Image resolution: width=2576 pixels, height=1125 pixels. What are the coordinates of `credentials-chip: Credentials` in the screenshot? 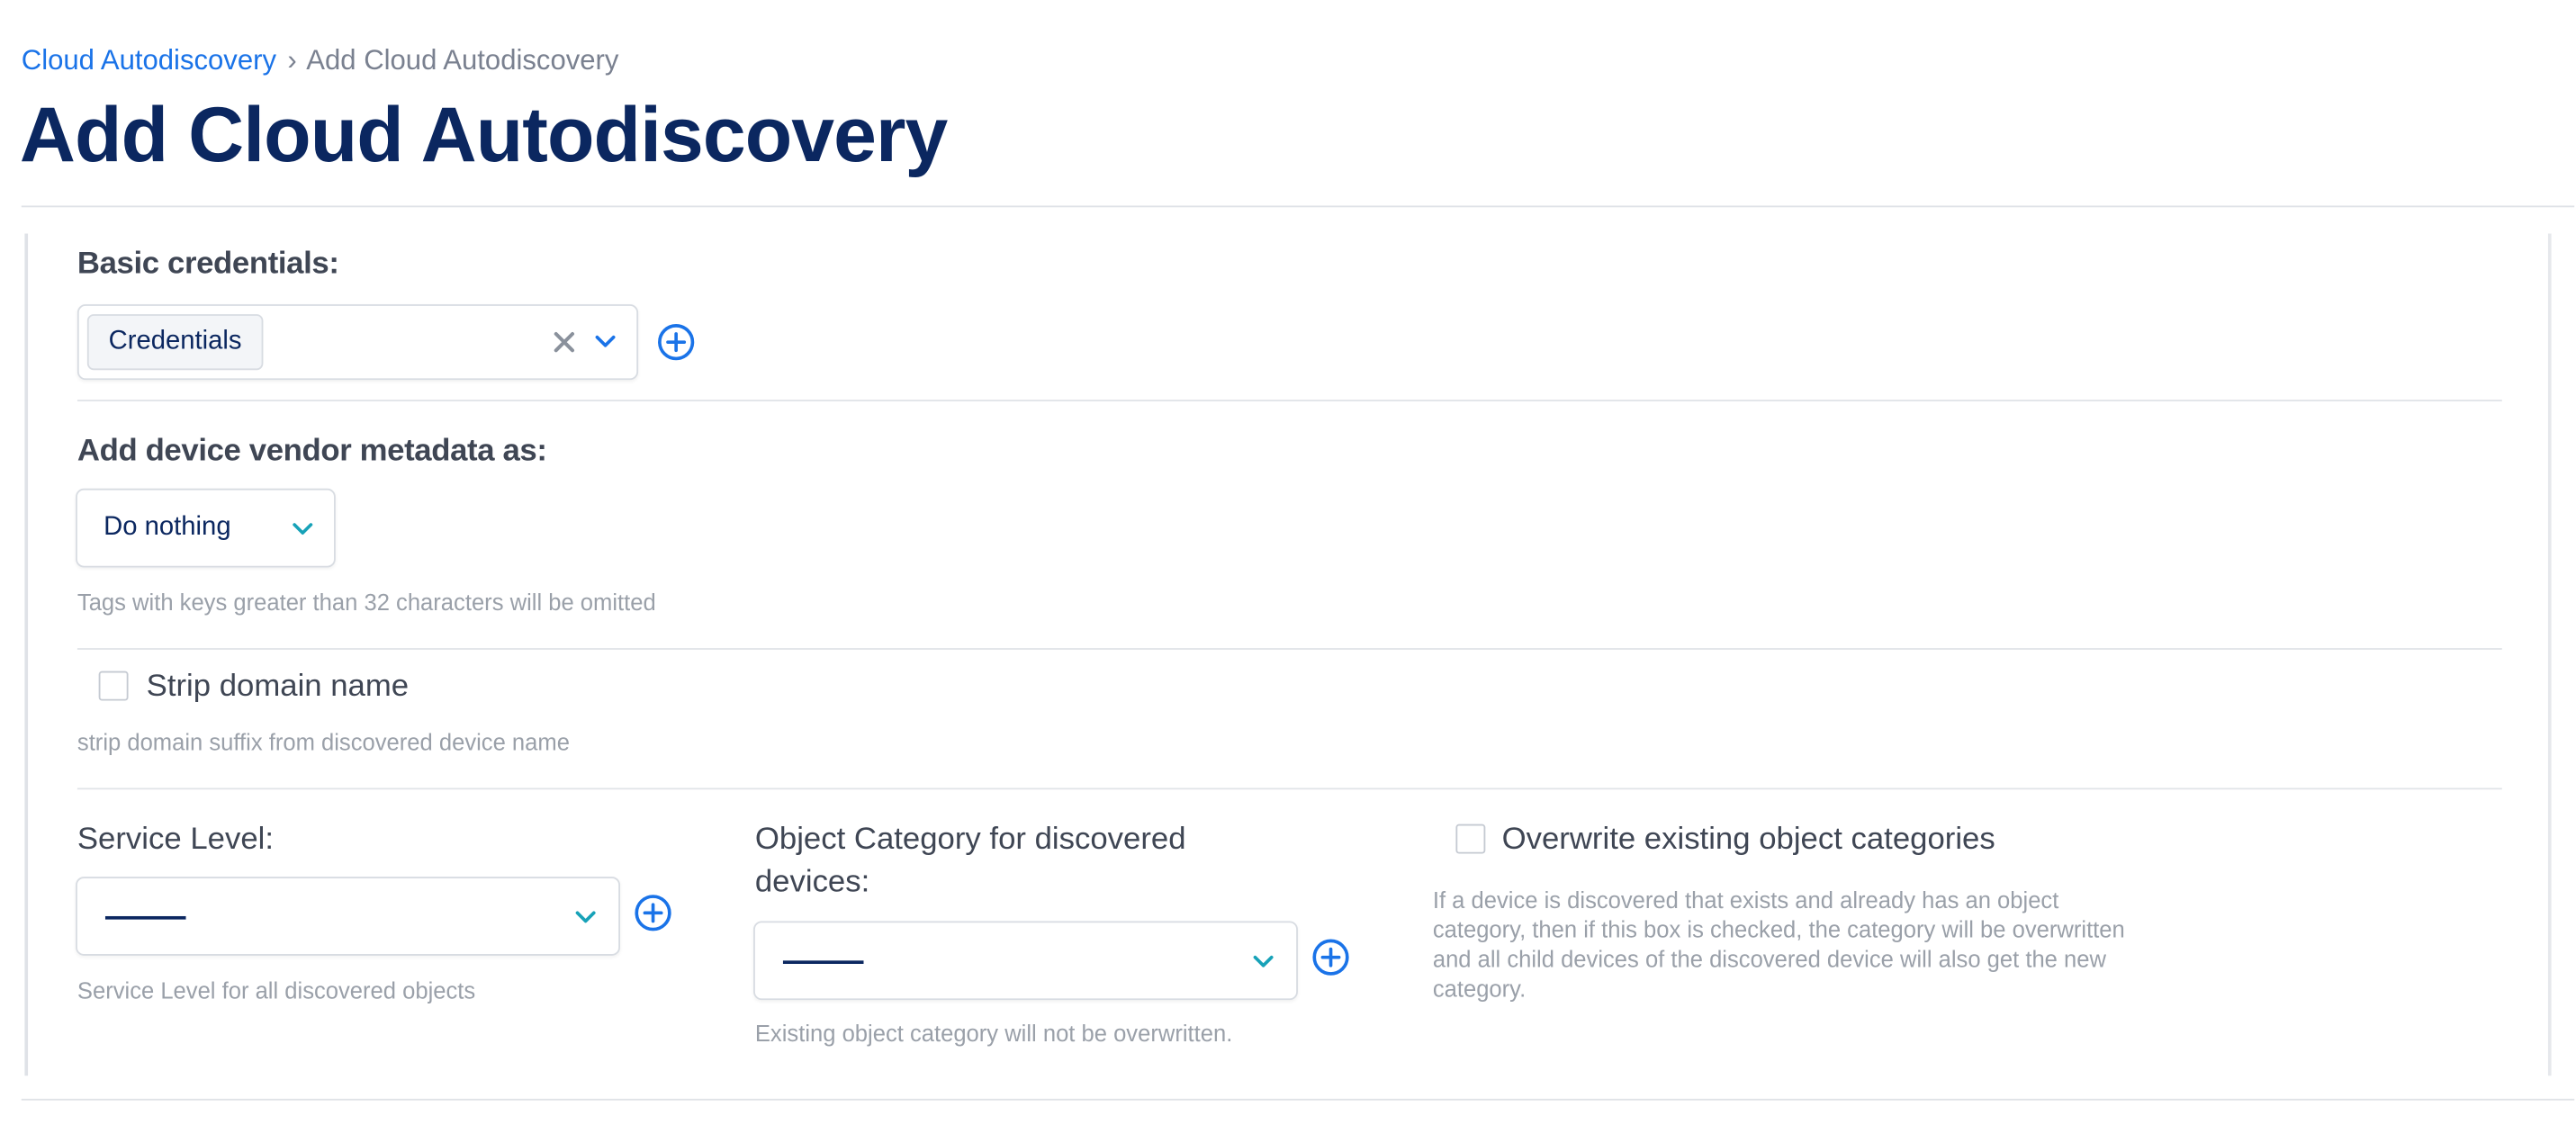 It's located at (175, 343).